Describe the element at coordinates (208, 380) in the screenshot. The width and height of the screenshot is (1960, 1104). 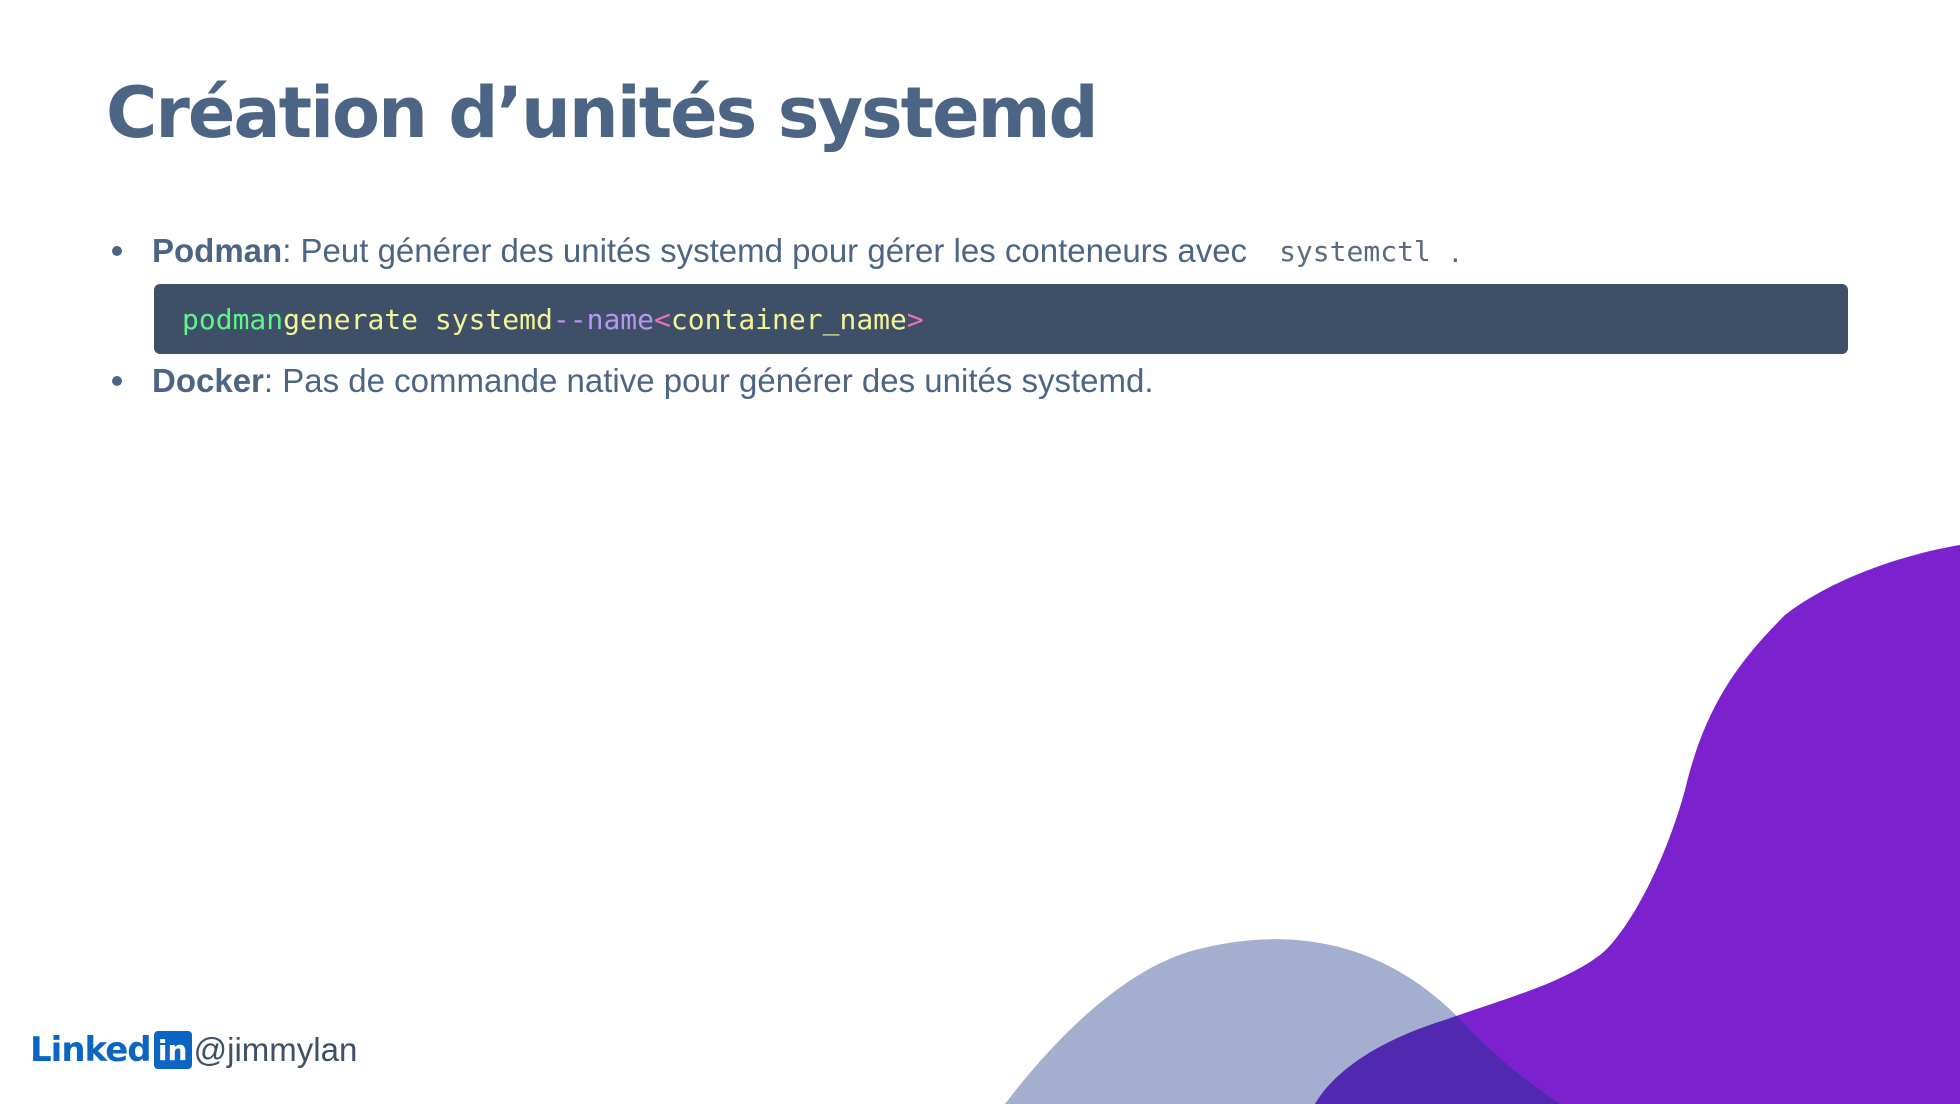
I see `bullet-label: Docker` at that location.